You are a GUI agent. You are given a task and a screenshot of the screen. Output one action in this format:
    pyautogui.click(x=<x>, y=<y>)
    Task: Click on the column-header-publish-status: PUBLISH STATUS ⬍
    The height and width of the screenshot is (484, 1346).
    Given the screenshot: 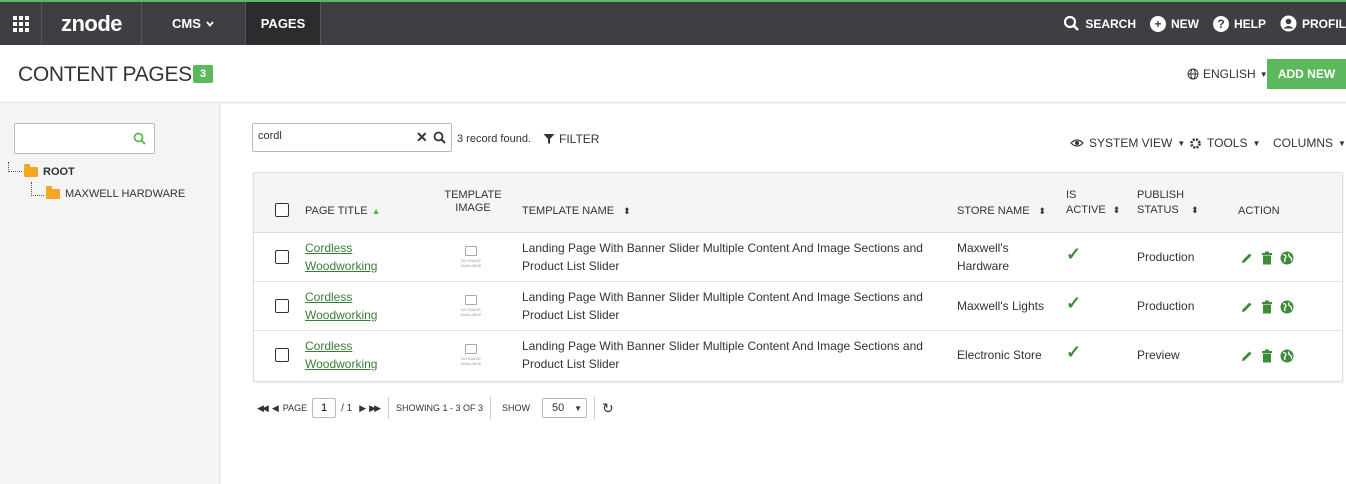 What is the action you would take?
    pyautogui.click(x=1168, y=202)
    